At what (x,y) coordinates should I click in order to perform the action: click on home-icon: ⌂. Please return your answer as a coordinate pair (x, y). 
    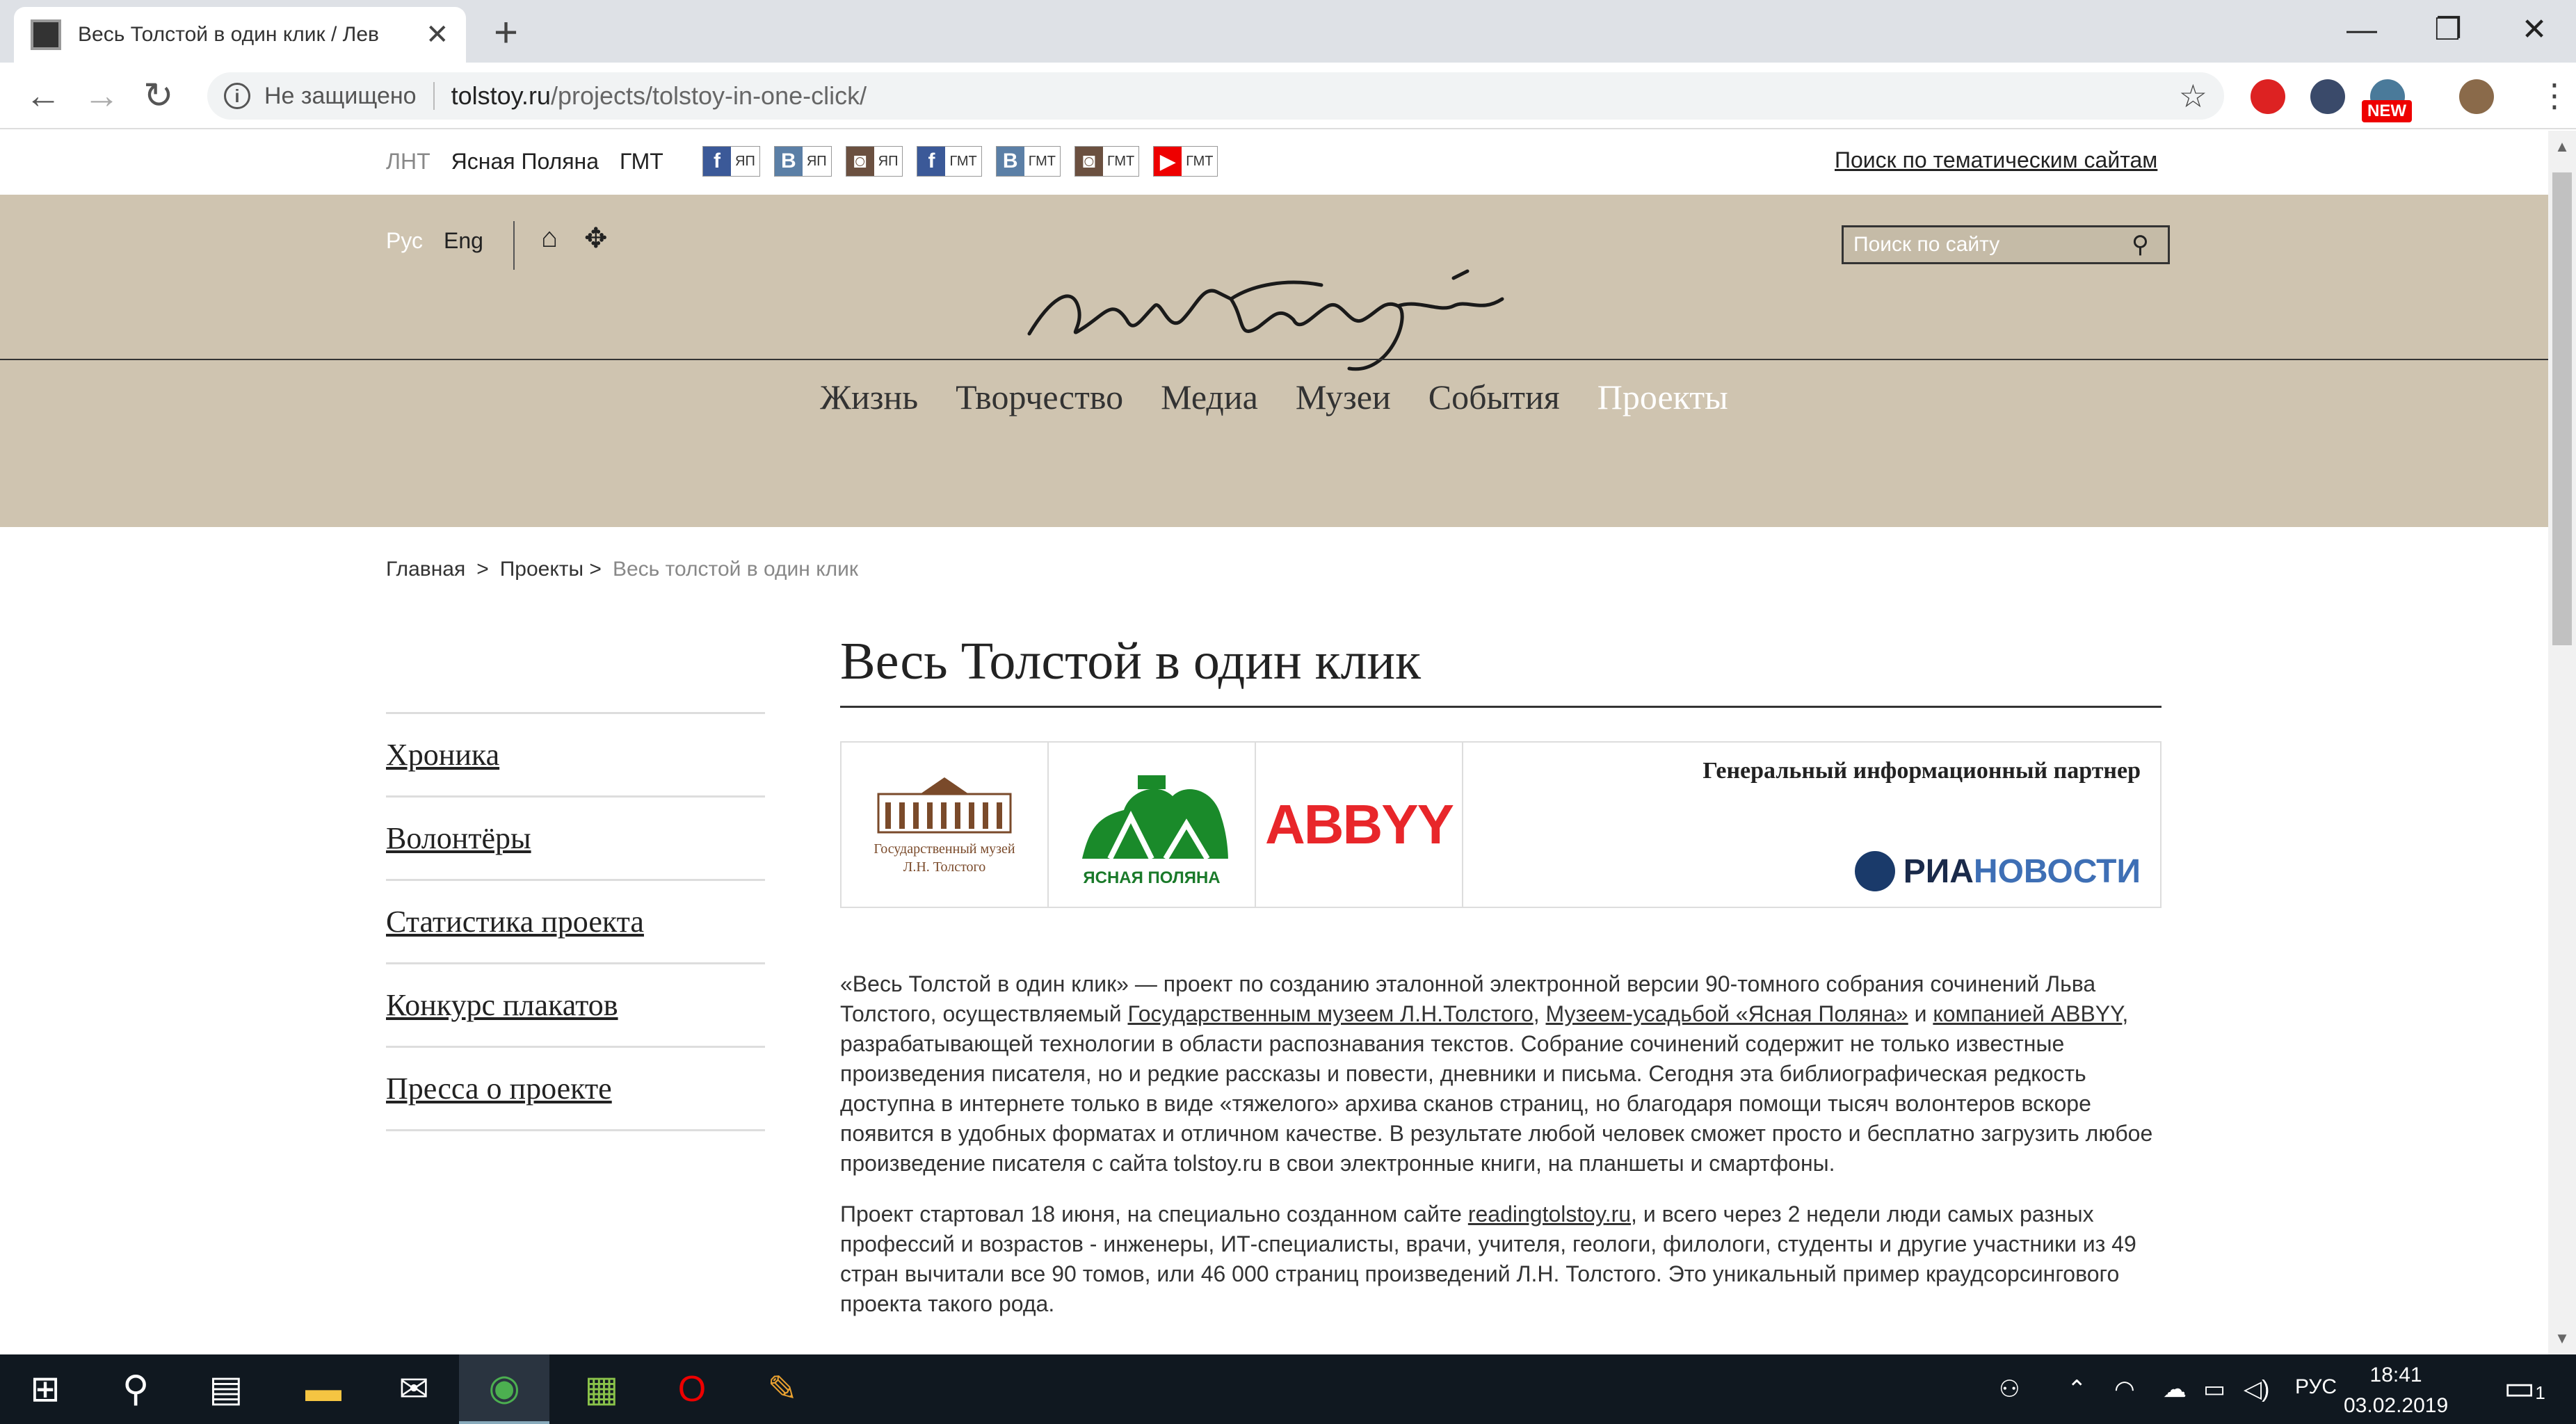
    Looking at the image, I should click on (549, 238).